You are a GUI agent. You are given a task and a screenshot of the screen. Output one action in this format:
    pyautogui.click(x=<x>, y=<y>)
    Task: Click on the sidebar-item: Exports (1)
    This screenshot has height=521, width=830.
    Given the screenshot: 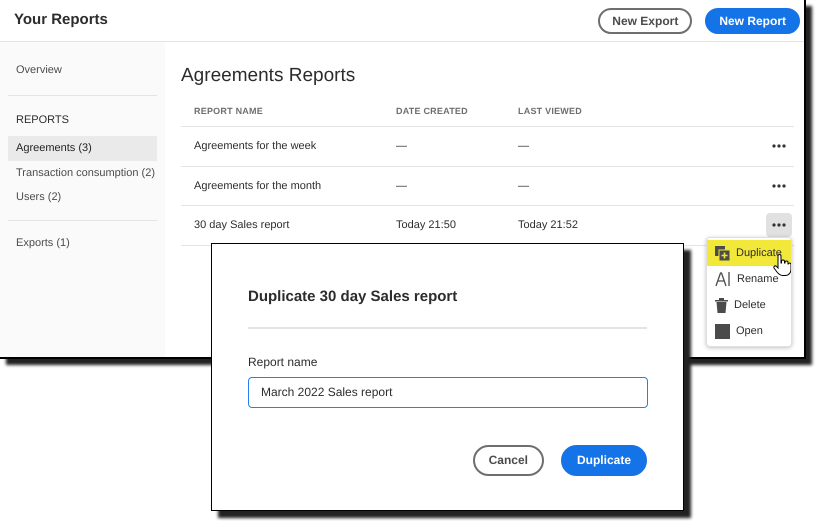 What is the action you would take?
    pyautogui.click(x=82, y=242)
    